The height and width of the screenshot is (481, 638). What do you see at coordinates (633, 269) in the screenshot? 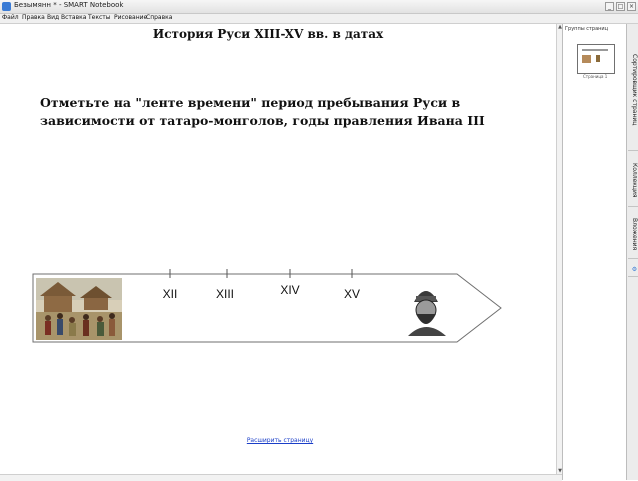
I see `properties-icon: ⚙` at bounding box center [633, 269].